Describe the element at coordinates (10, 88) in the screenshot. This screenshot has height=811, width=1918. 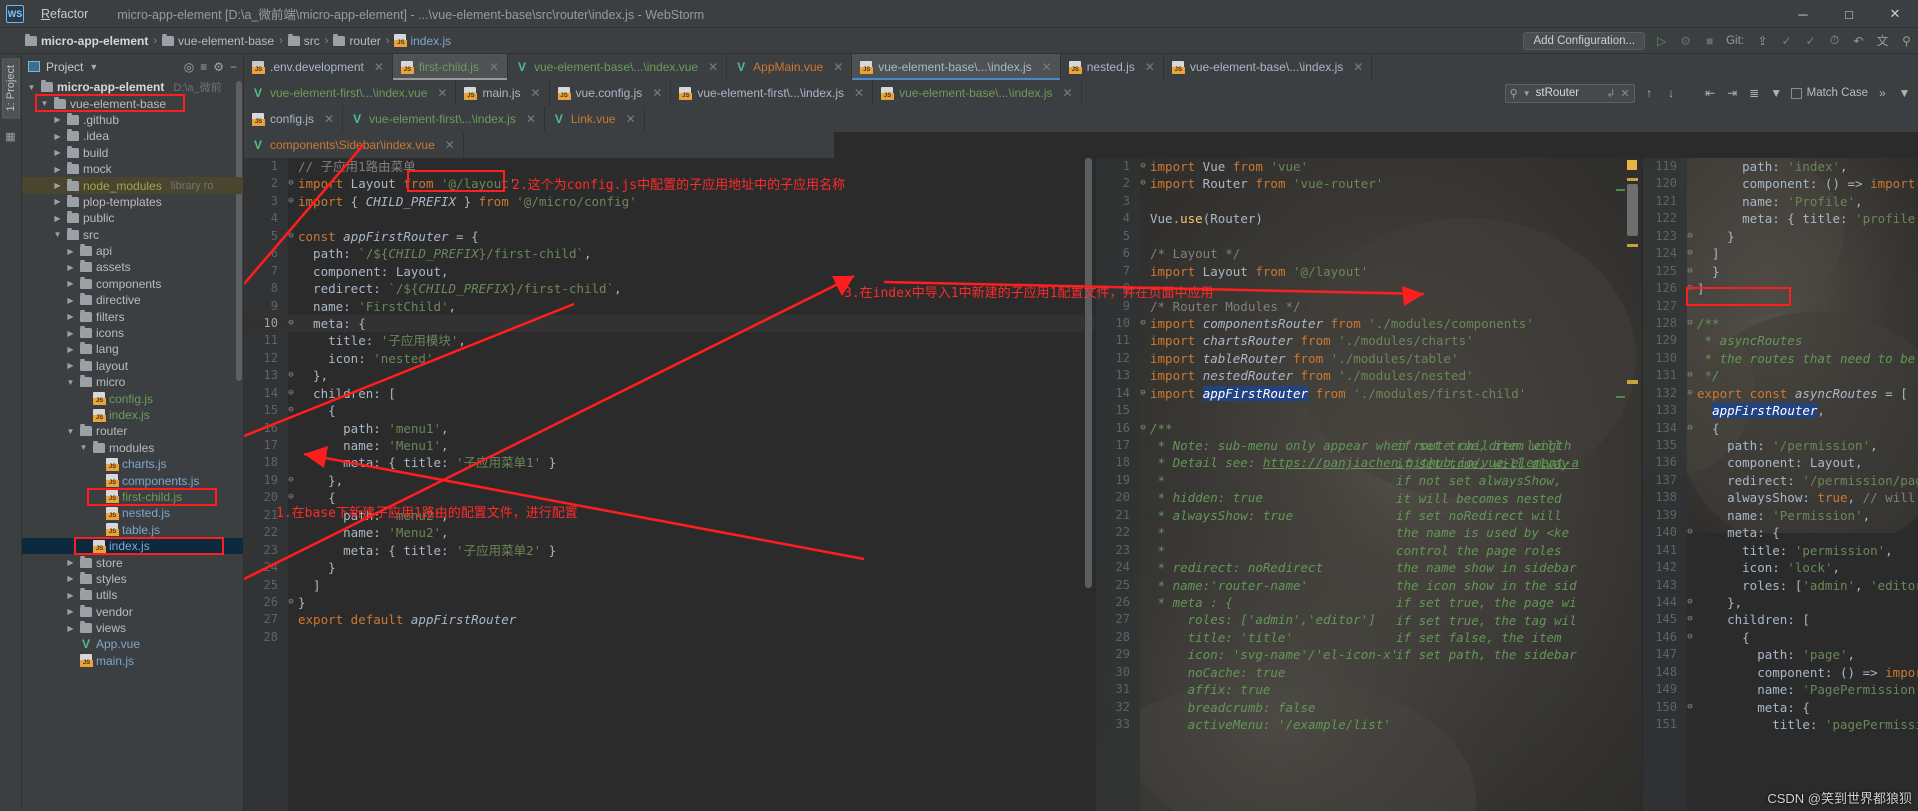
I see `sidebar-item-project: 1: Project` at that location.